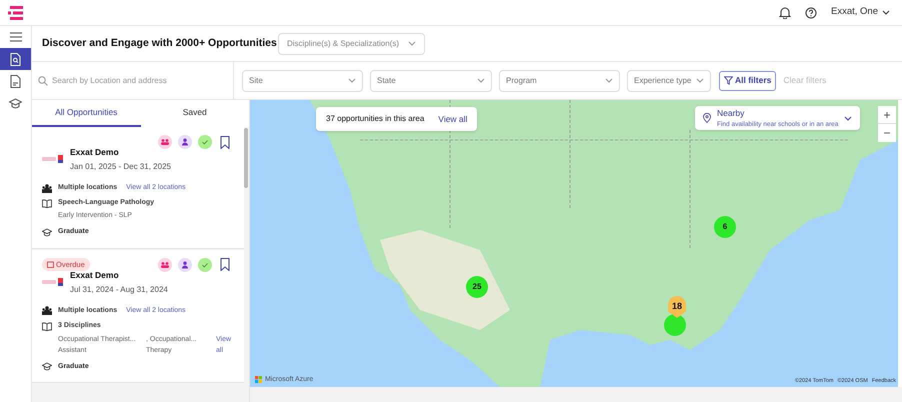  I want to click on filter-dropdown: Experience type, so click(669, 81).